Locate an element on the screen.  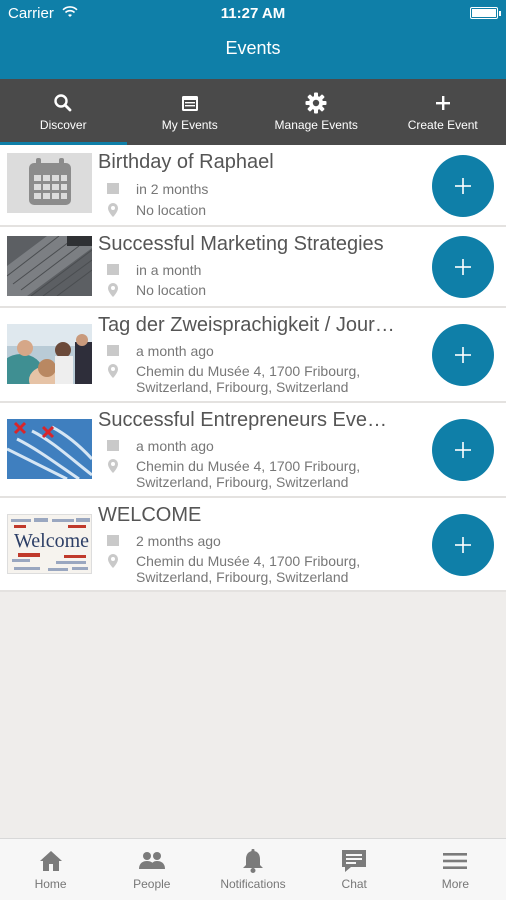
people-photo is located at coordinates (49, 354).